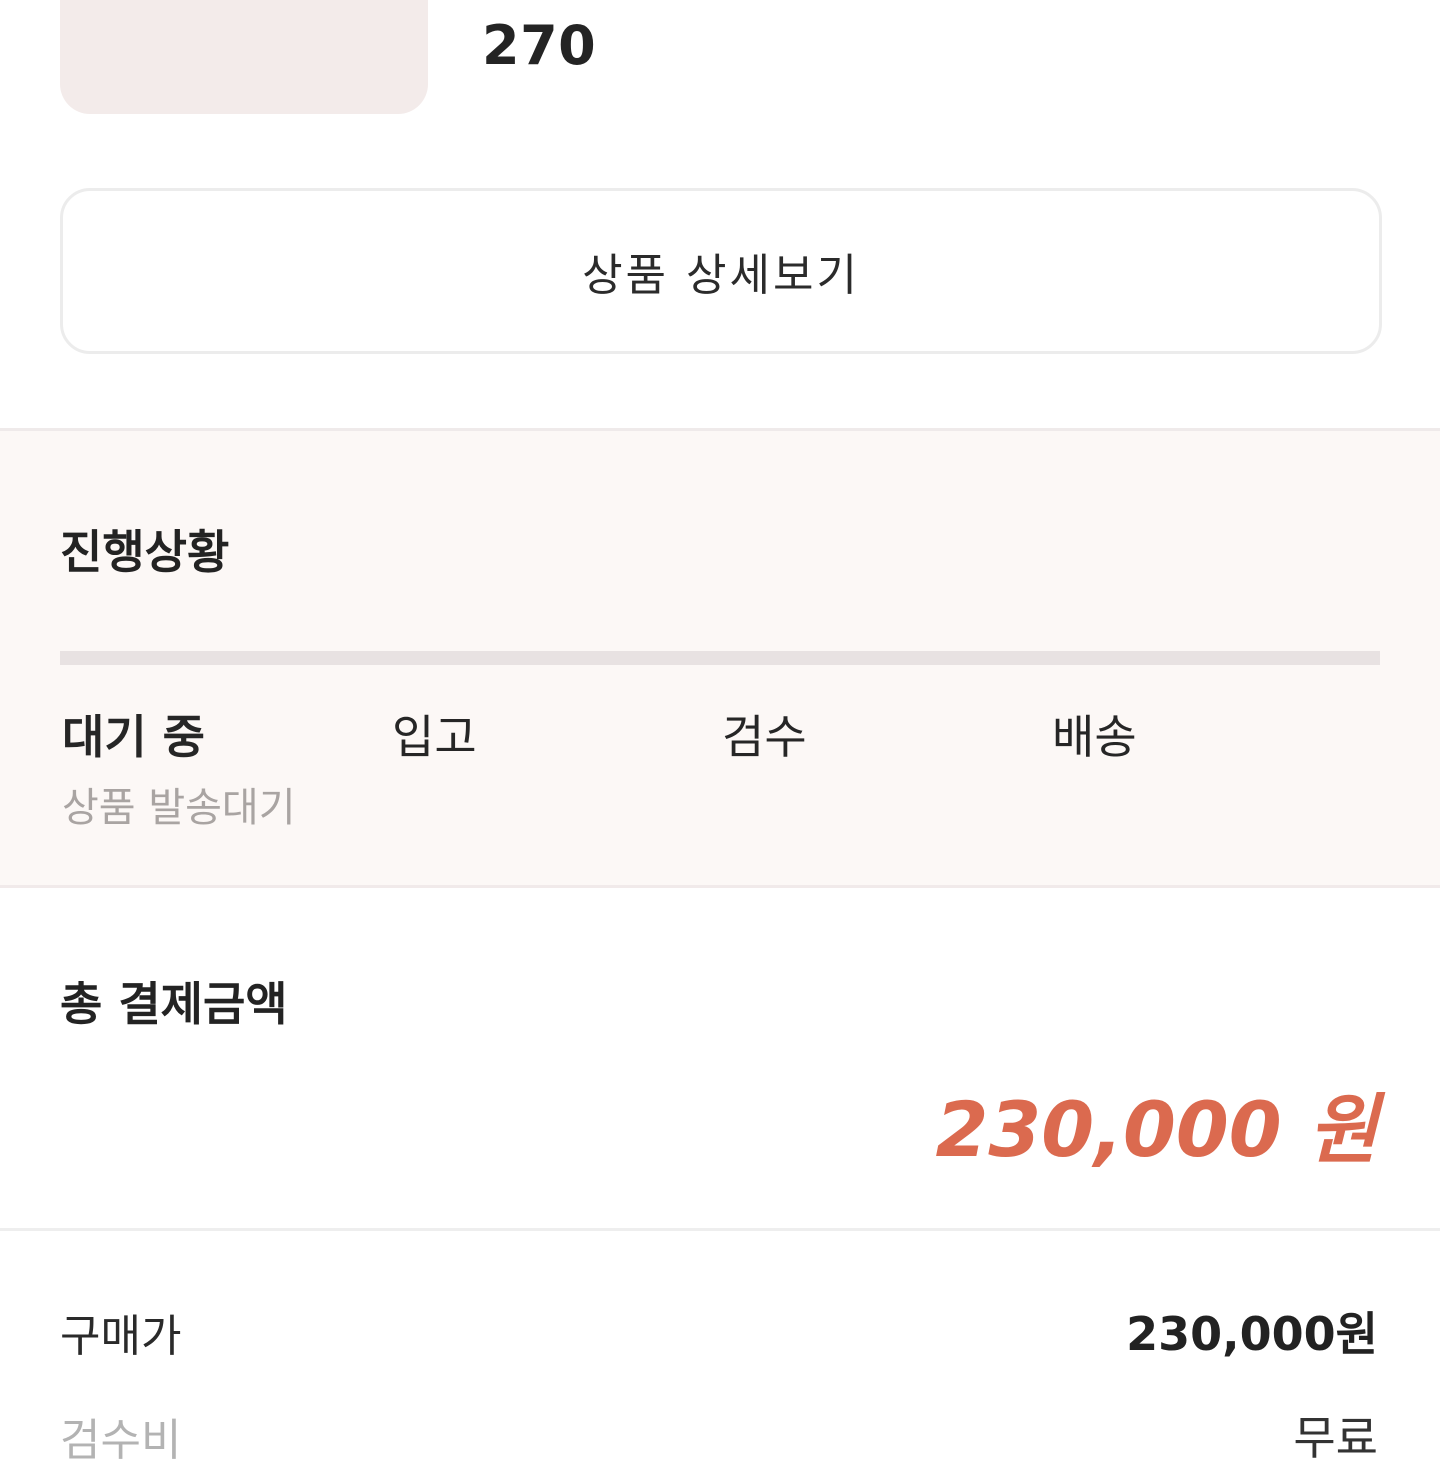  What do you see at coordinates (1335, 1438) in the screenshot?
I see `inspection-fee-value: 무료` at bounding box center [1335, 1438].